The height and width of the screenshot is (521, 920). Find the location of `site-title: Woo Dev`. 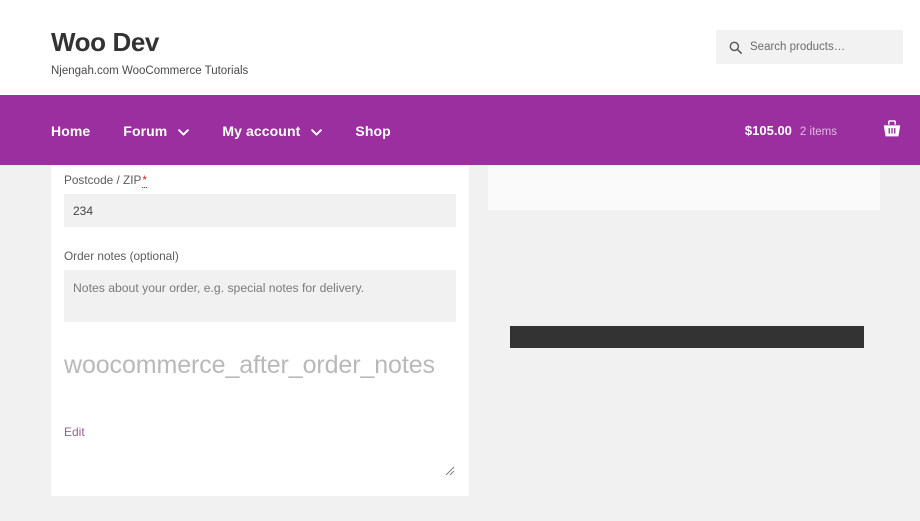

site-title: Woo Dev is located at coordinates (149, 42).